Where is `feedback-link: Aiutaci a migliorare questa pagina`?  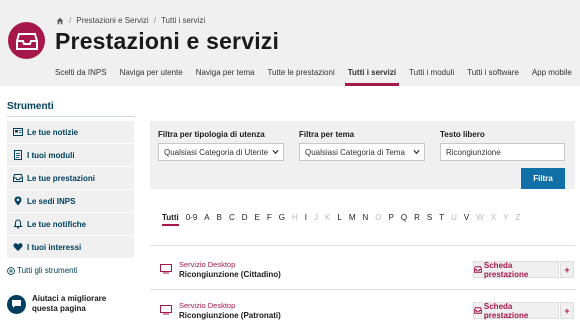 feedback-link: Aiutaci a migliorare questa pagina is located at coordinates (64, 304).